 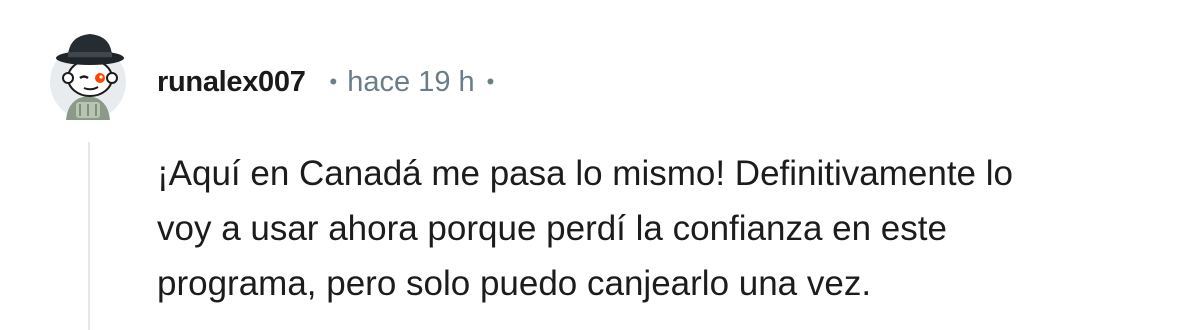 I want to click on snoo-avatar-icon, so click(x=88, y=77).